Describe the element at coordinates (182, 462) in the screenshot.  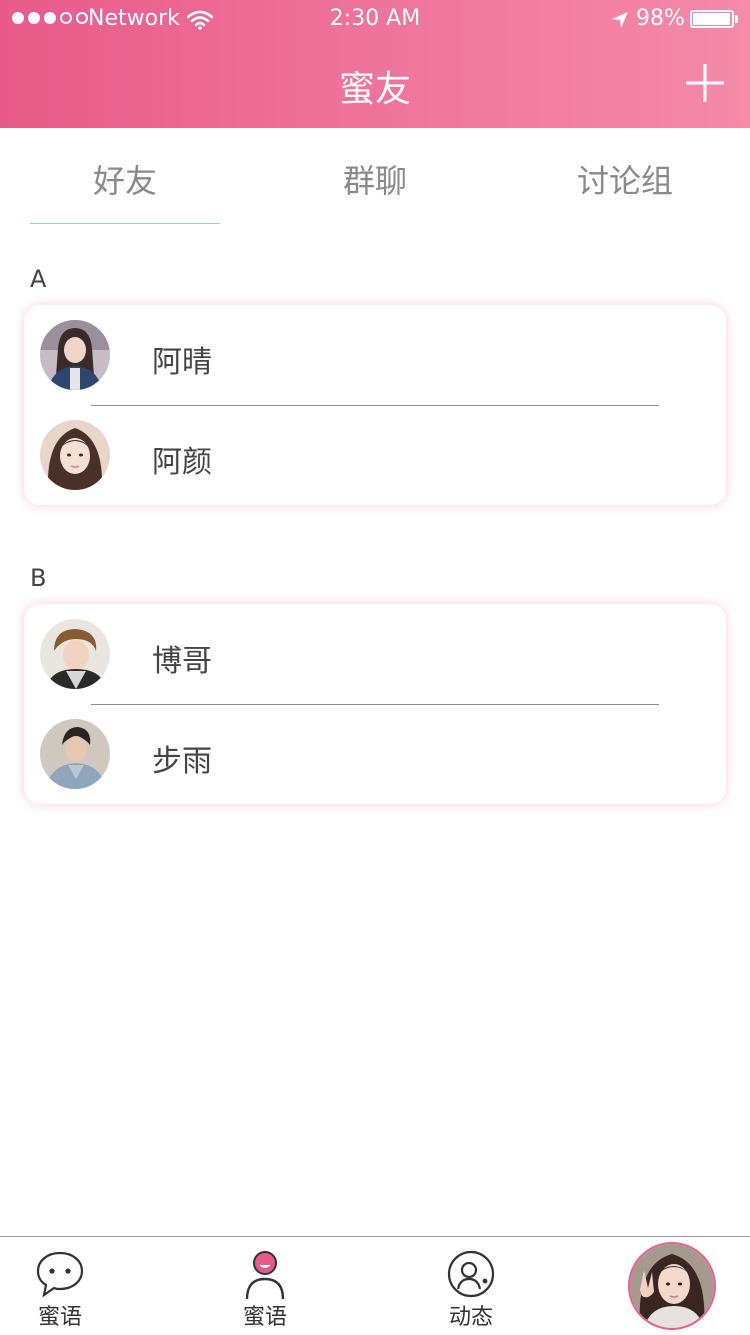
I see `contact-name: 阿颜` at that location.